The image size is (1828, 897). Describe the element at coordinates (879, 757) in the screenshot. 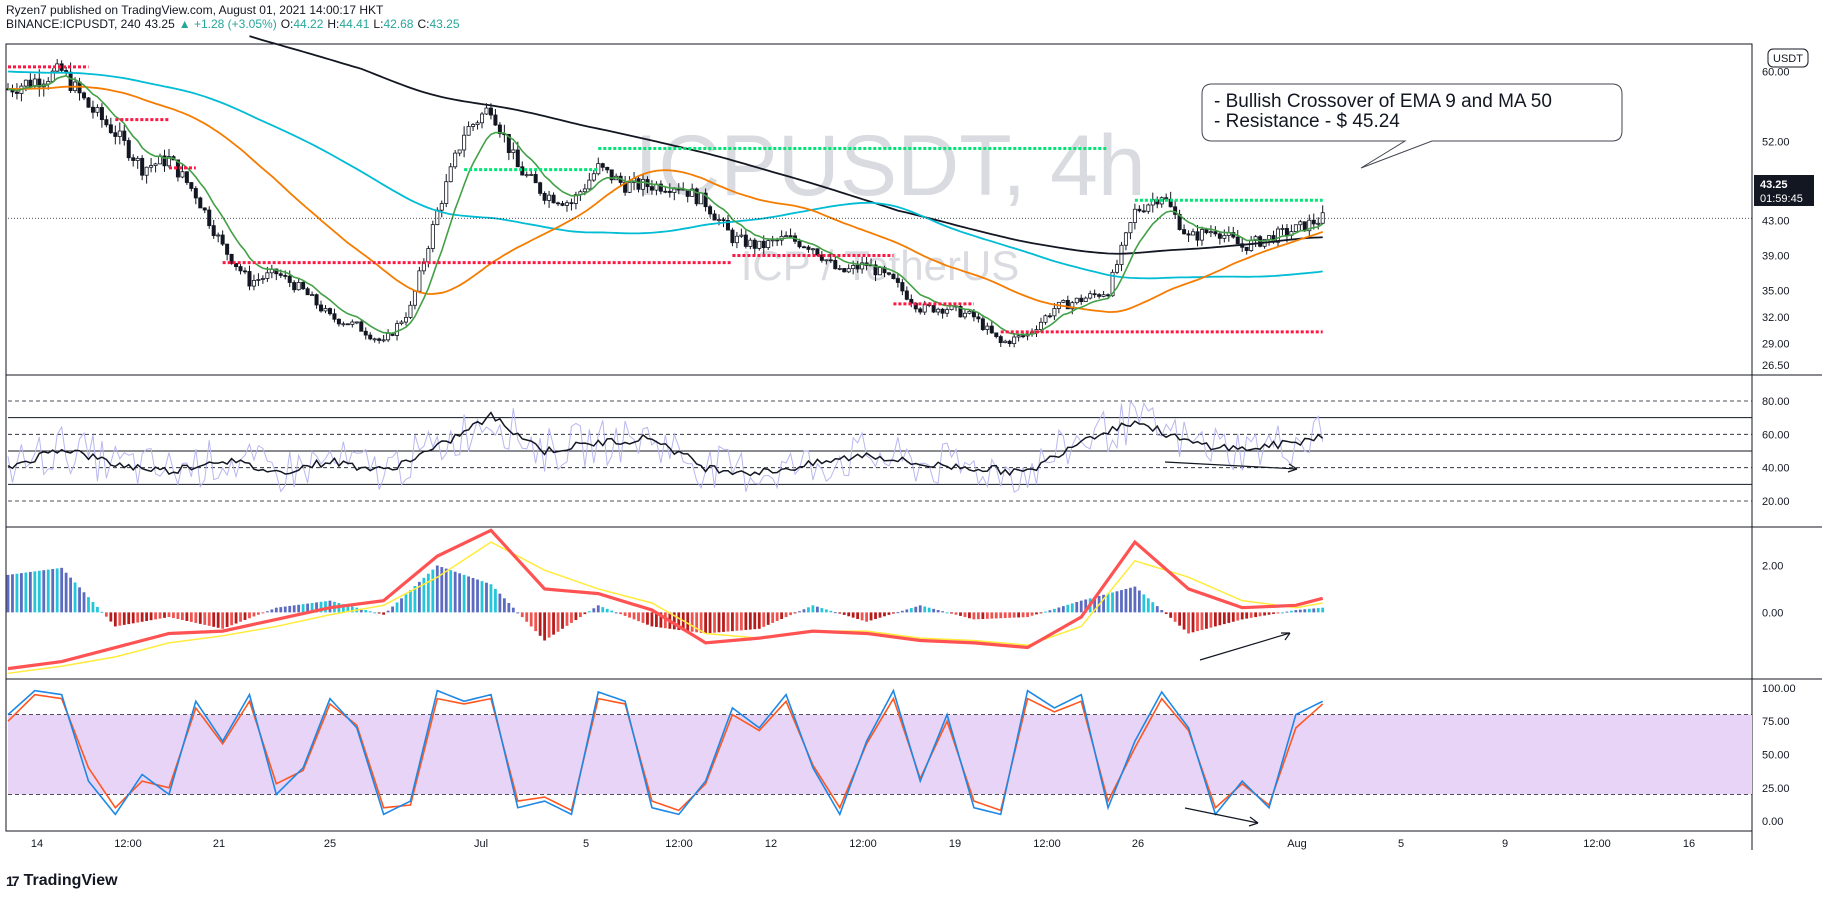

I see `stochastic-pane` at that location.